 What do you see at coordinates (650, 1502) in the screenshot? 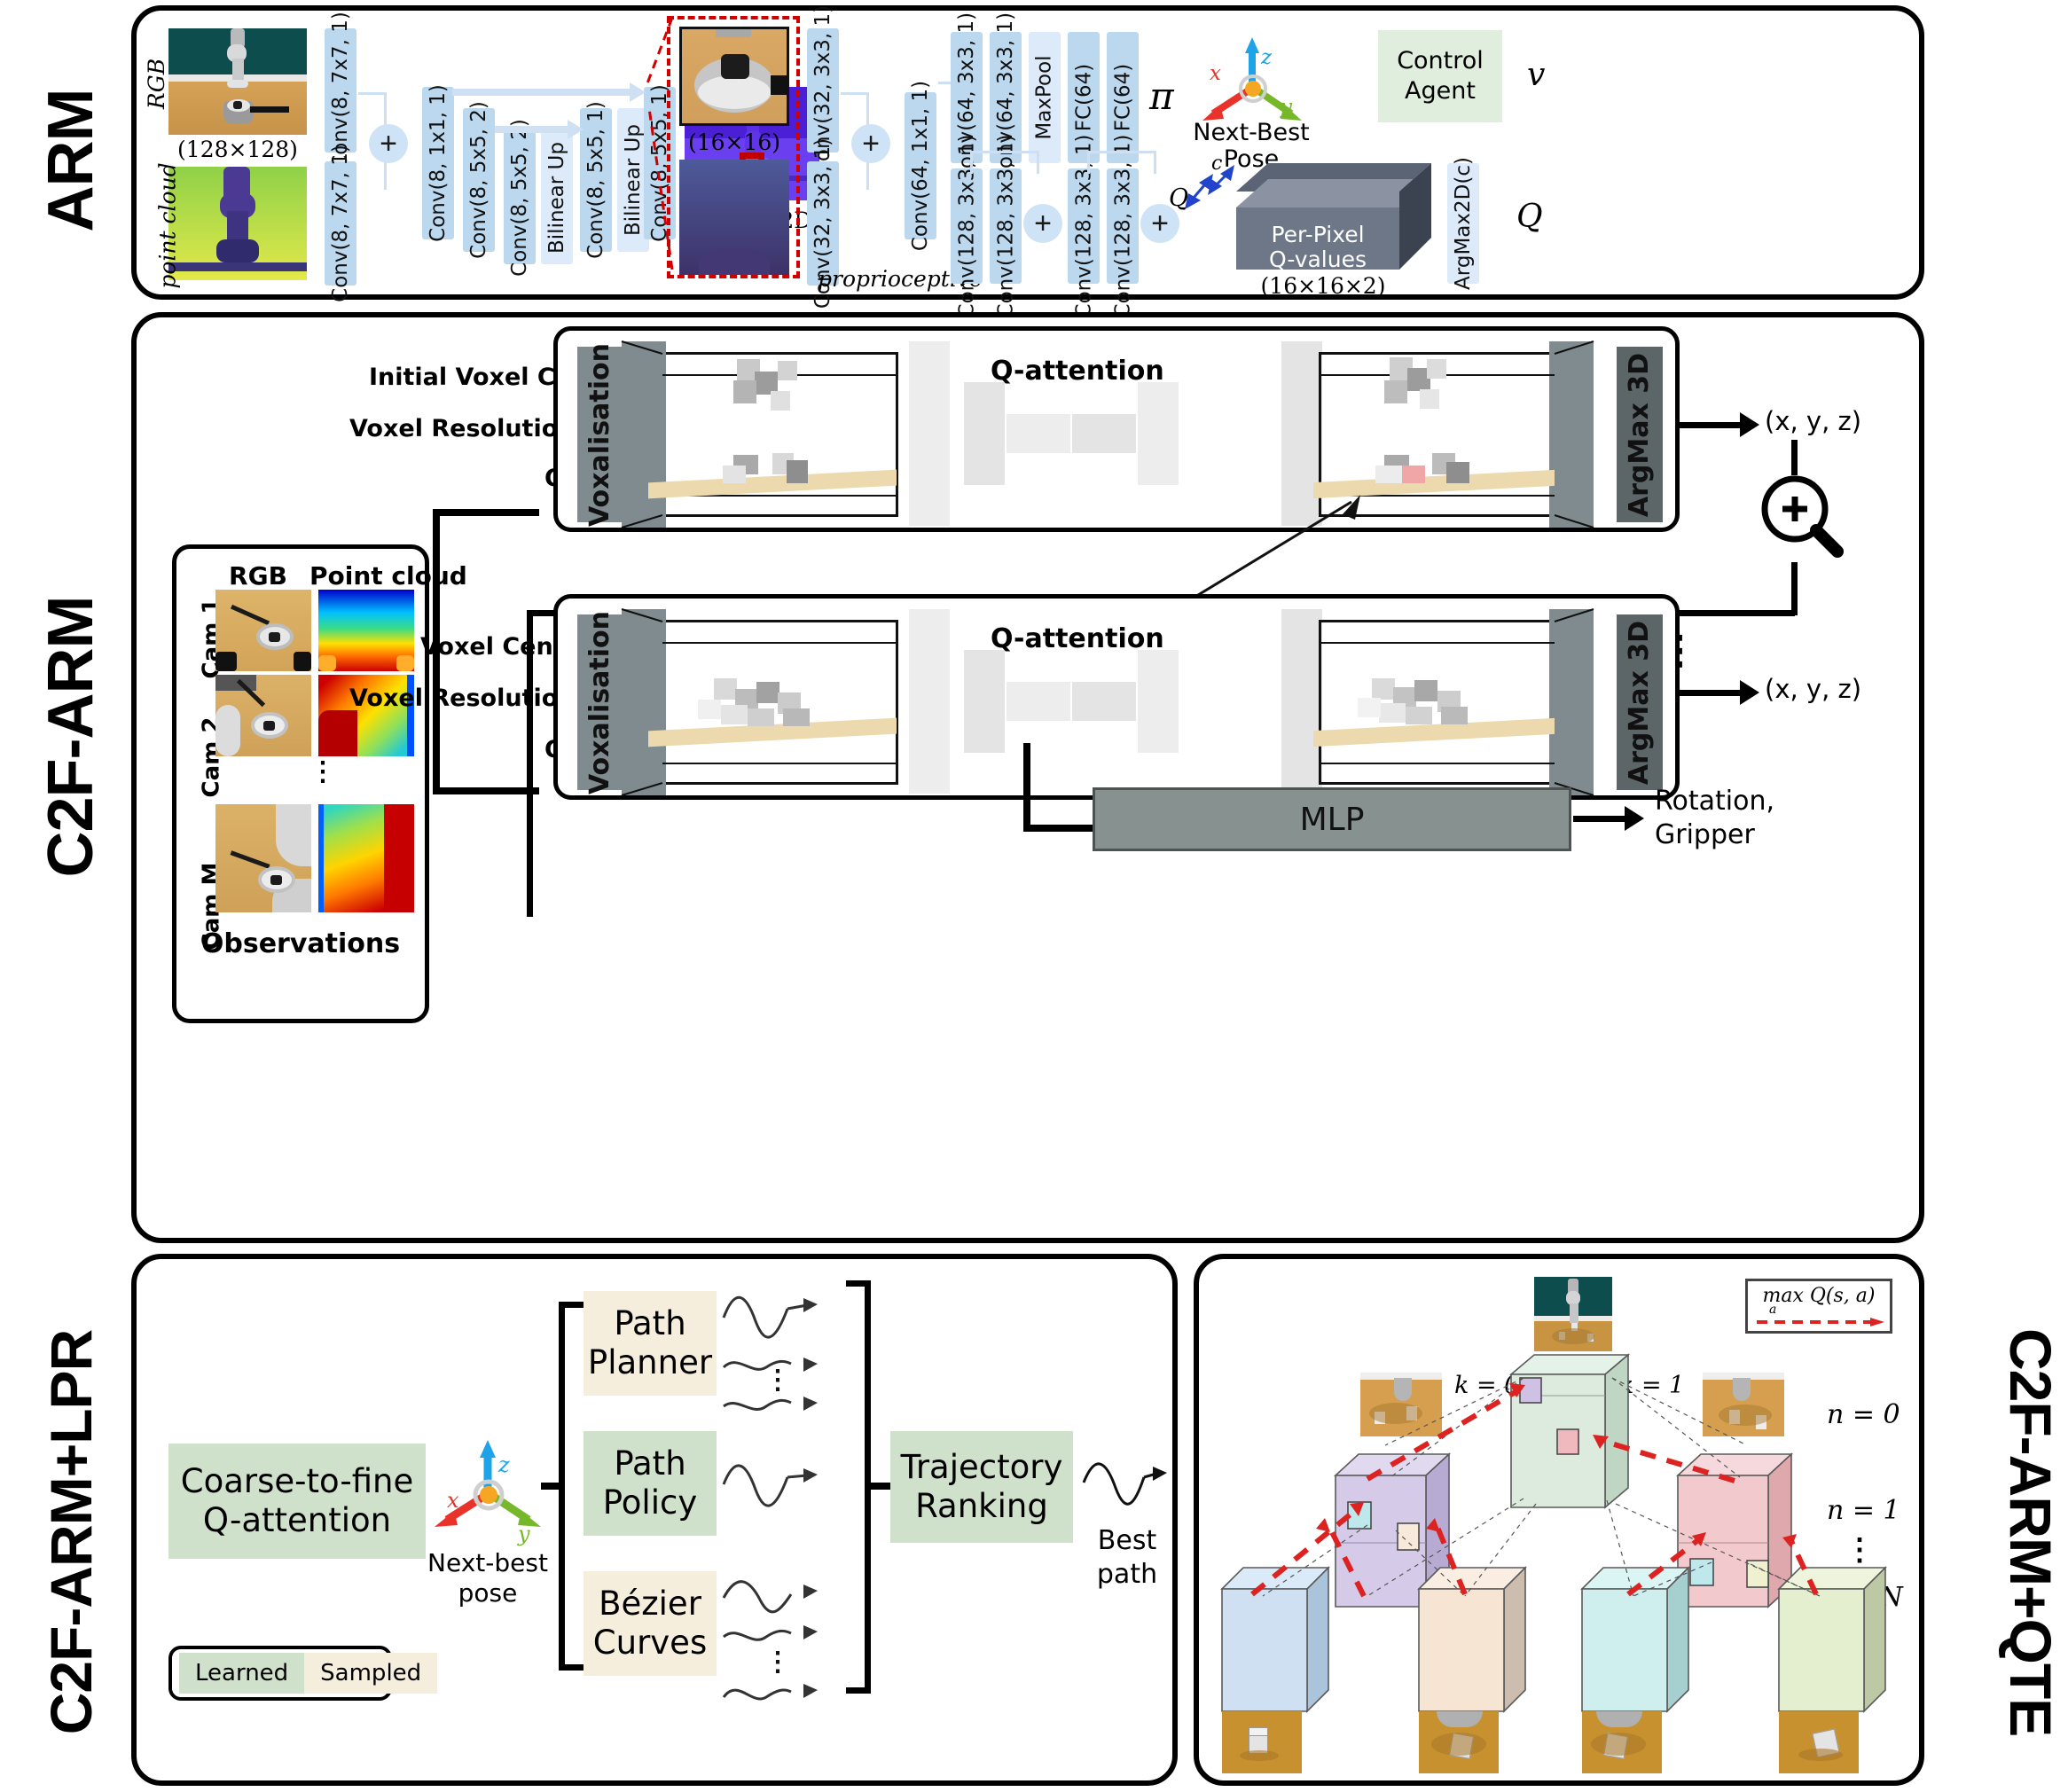
I see `lpr-branch-1-line2: Policy` at bounding box center [650, 1502].